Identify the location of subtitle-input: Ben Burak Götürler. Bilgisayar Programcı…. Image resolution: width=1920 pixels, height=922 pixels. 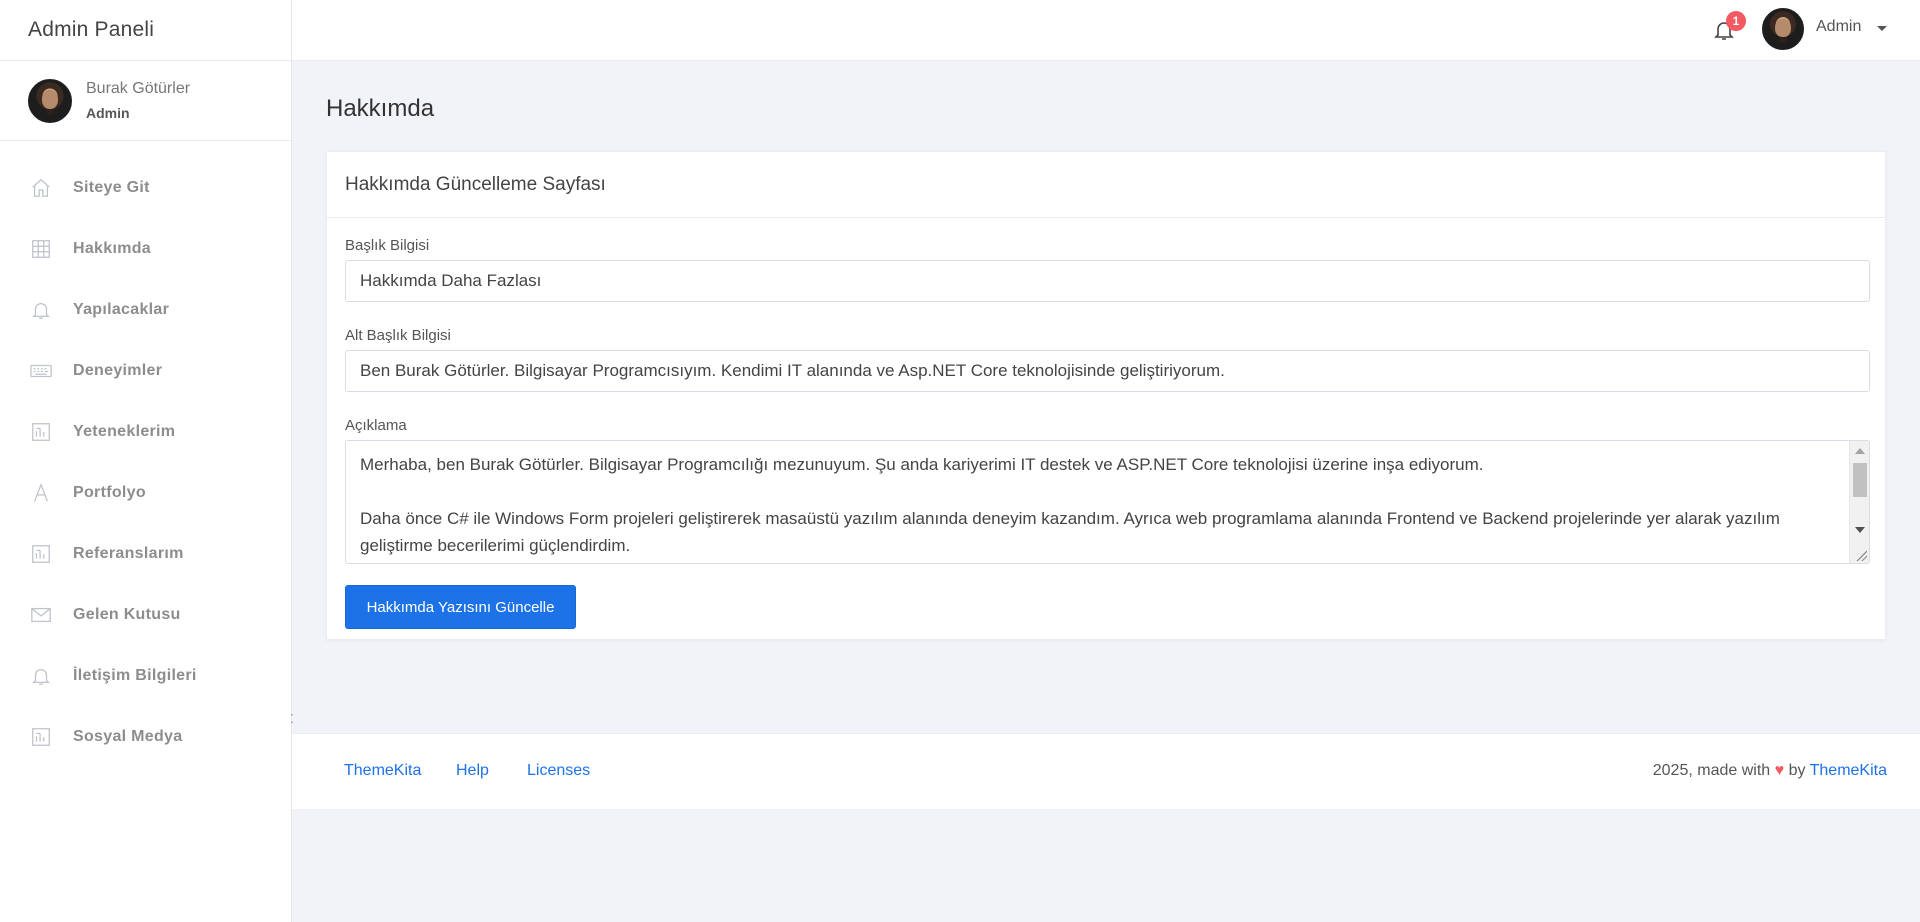
(1107, 371).